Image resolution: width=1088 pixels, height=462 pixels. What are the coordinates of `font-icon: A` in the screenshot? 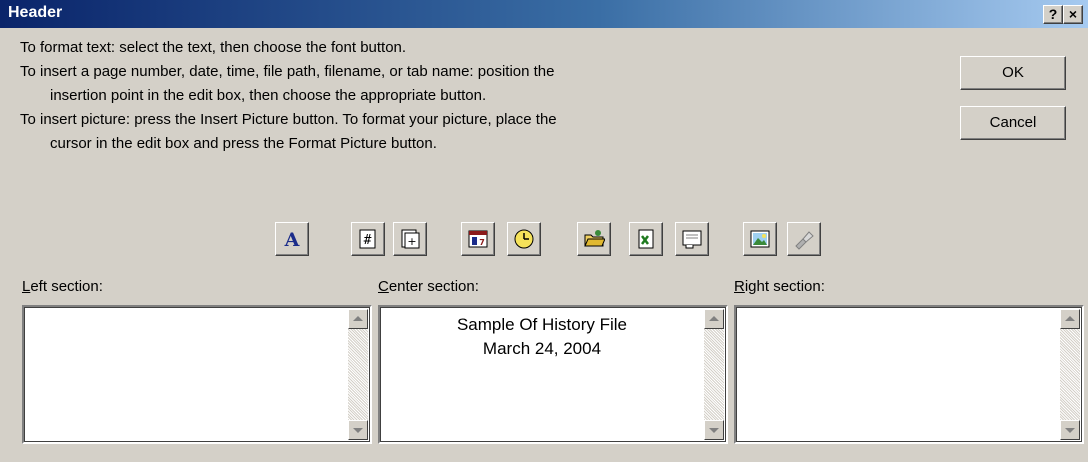 It's located at (292, 239).